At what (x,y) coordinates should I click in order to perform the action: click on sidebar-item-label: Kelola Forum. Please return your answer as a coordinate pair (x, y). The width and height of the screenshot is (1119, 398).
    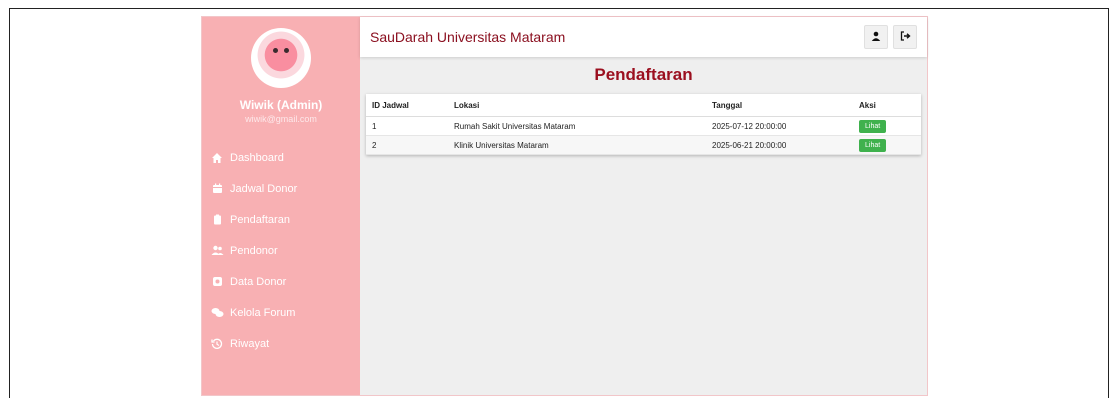
    Looking at the image, I should click on (263, 312).